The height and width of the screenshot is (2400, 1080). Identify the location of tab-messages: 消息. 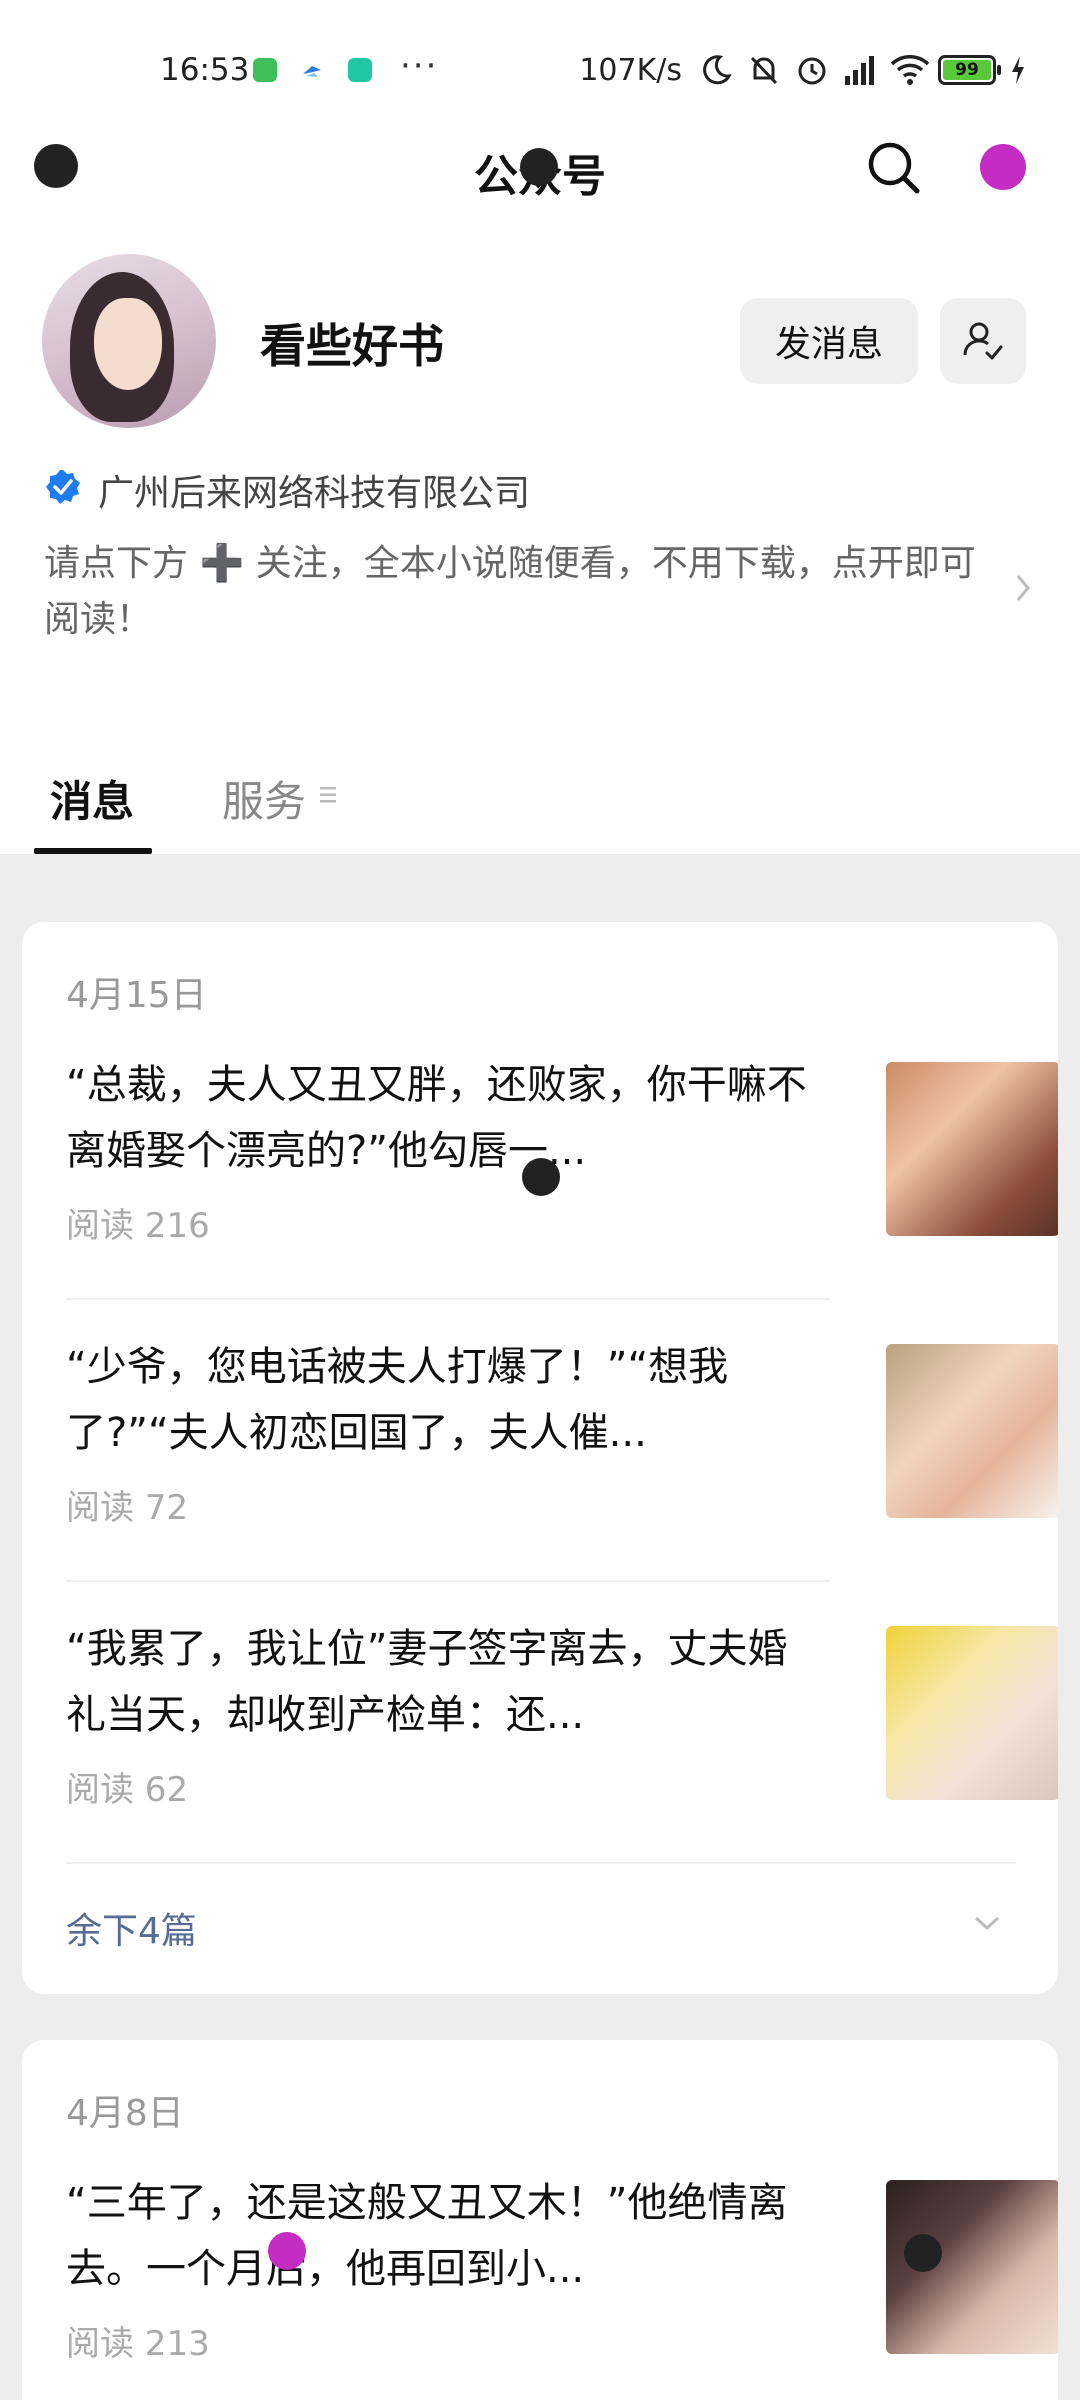
(92, 798).